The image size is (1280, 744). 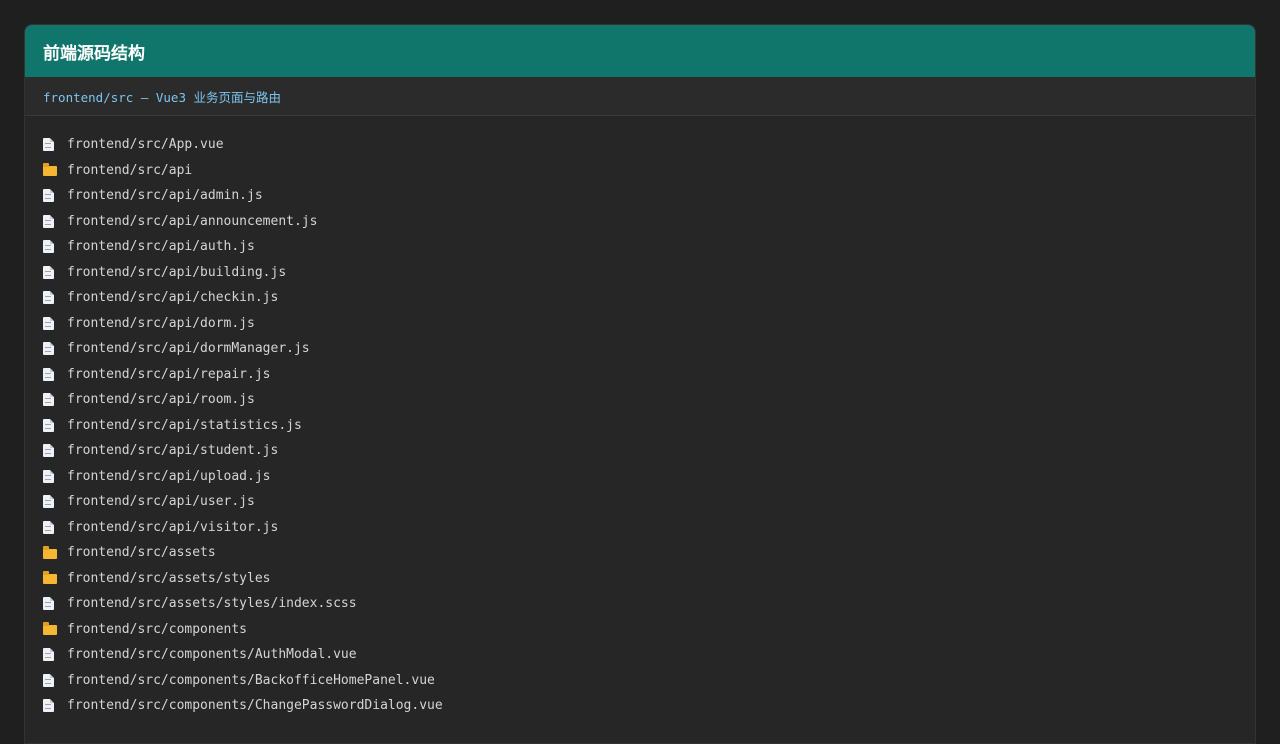 I want to click on item-path: frontend/src/api/room.js, so click(x=161, y=400).